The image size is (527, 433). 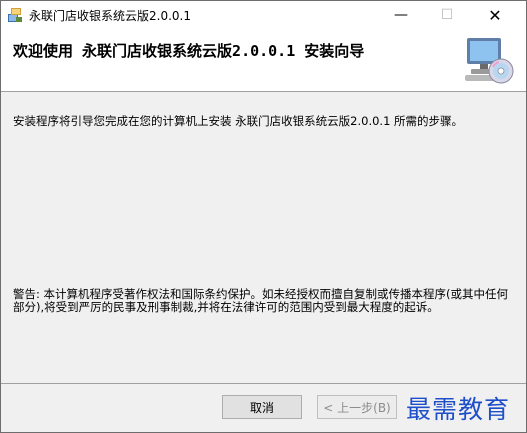 I want to click on minimize-button: —, so click(x=401, y=15).